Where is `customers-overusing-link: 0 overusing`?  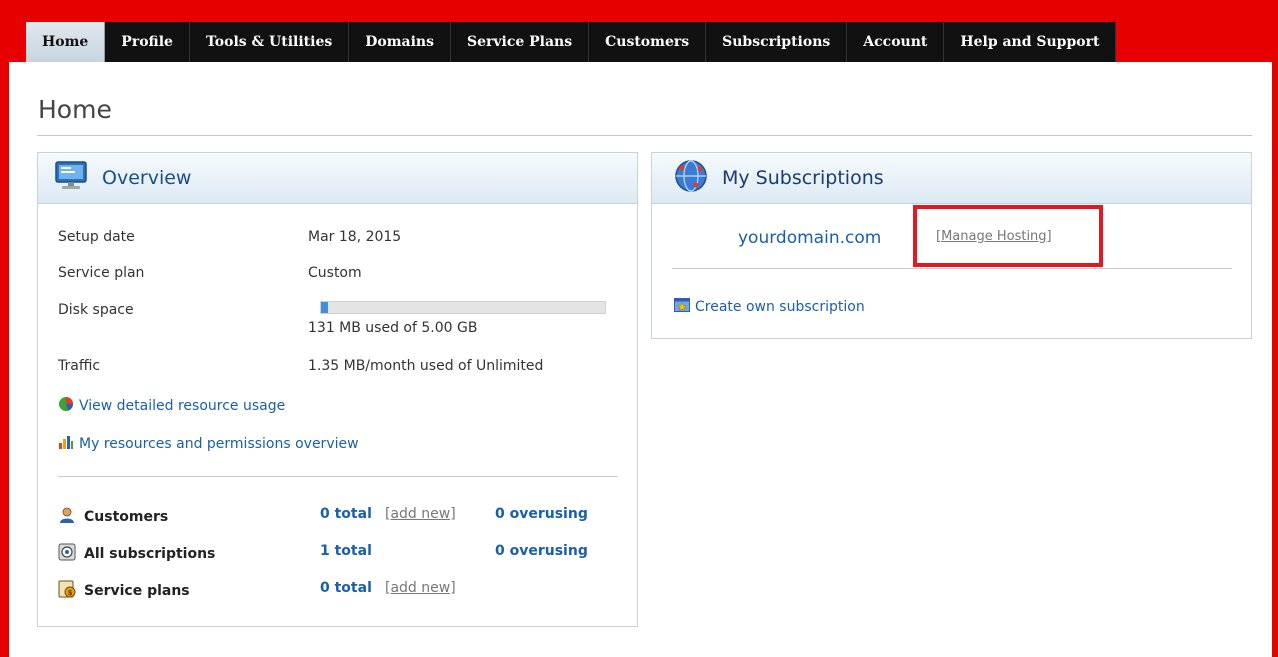 customers-overusing-link: 0 overusing is located at coordinates (541, 514).